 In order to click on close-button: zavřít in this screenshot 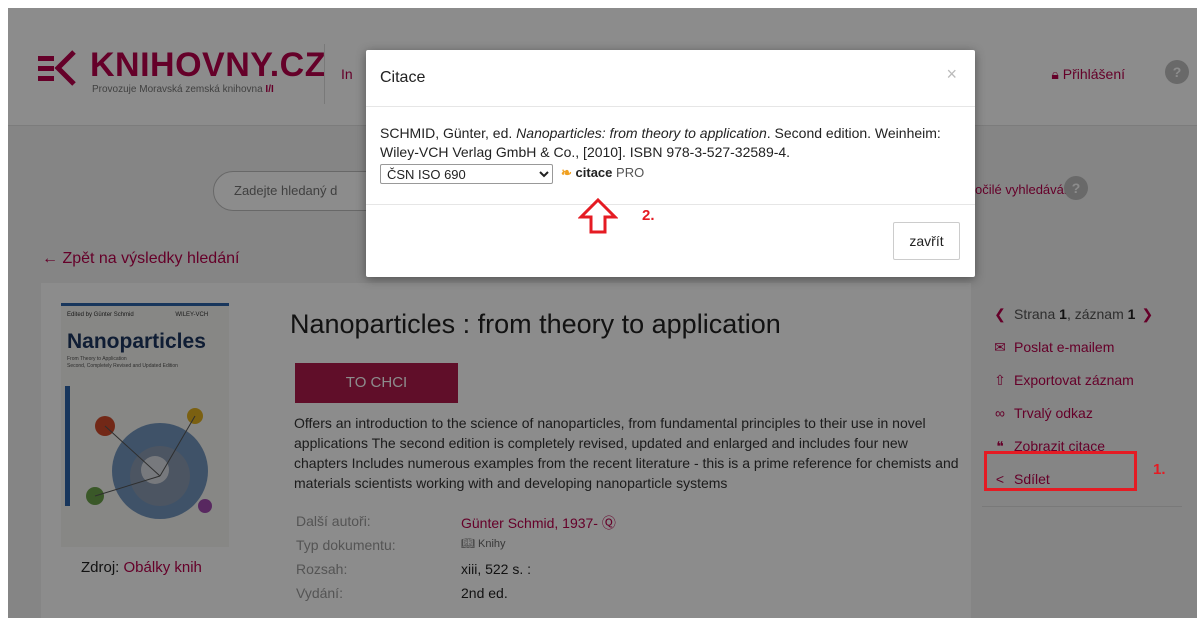, I will do `click(926, 241)`.